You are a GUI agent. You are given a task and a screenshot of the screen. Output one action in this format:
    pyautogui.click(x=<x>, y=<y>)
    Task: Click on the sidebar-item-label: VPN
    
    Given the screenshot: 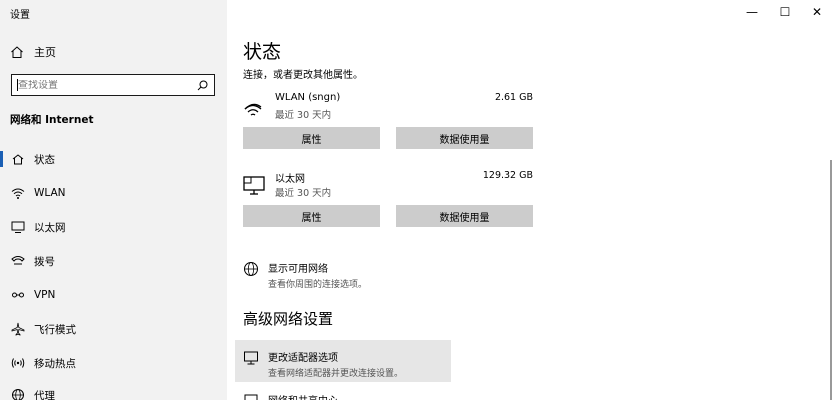 What is the action you would take?
    pyautogui.click(x=45, y=295)
    